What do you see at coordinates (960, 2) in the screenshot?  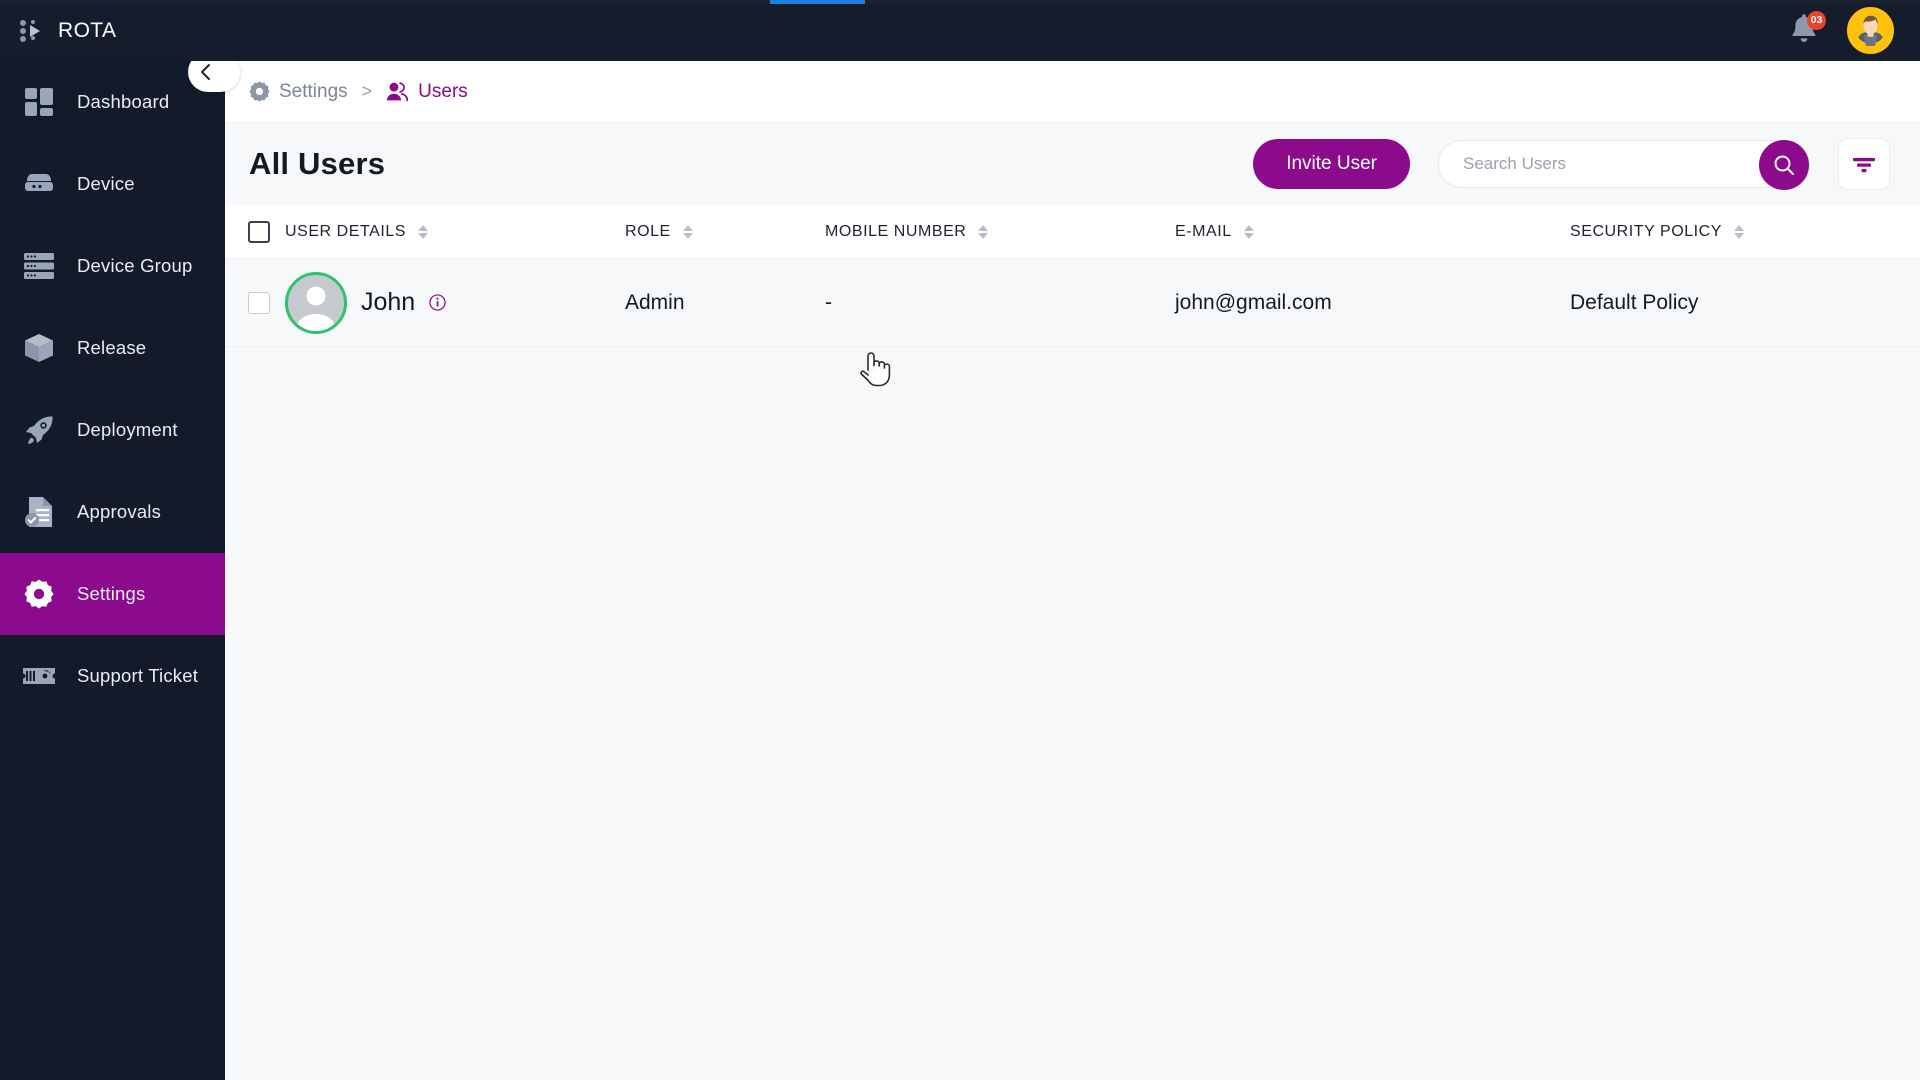 I see `page-loading-bar-track` at bounding box center [960, 2].